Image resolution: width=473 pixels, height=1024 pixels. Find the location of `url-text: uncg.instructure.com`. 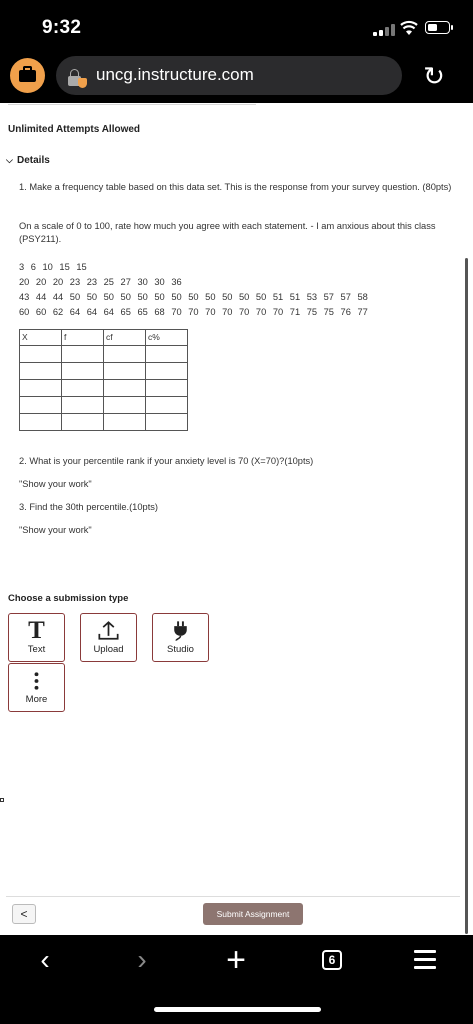

url-text: uncg.instructure.com is located at coordinates (175, 74).